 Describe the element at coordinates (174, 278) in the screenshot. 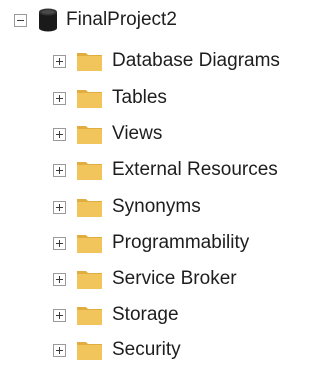

I see `tree-node-label: Service Broker` at that location.